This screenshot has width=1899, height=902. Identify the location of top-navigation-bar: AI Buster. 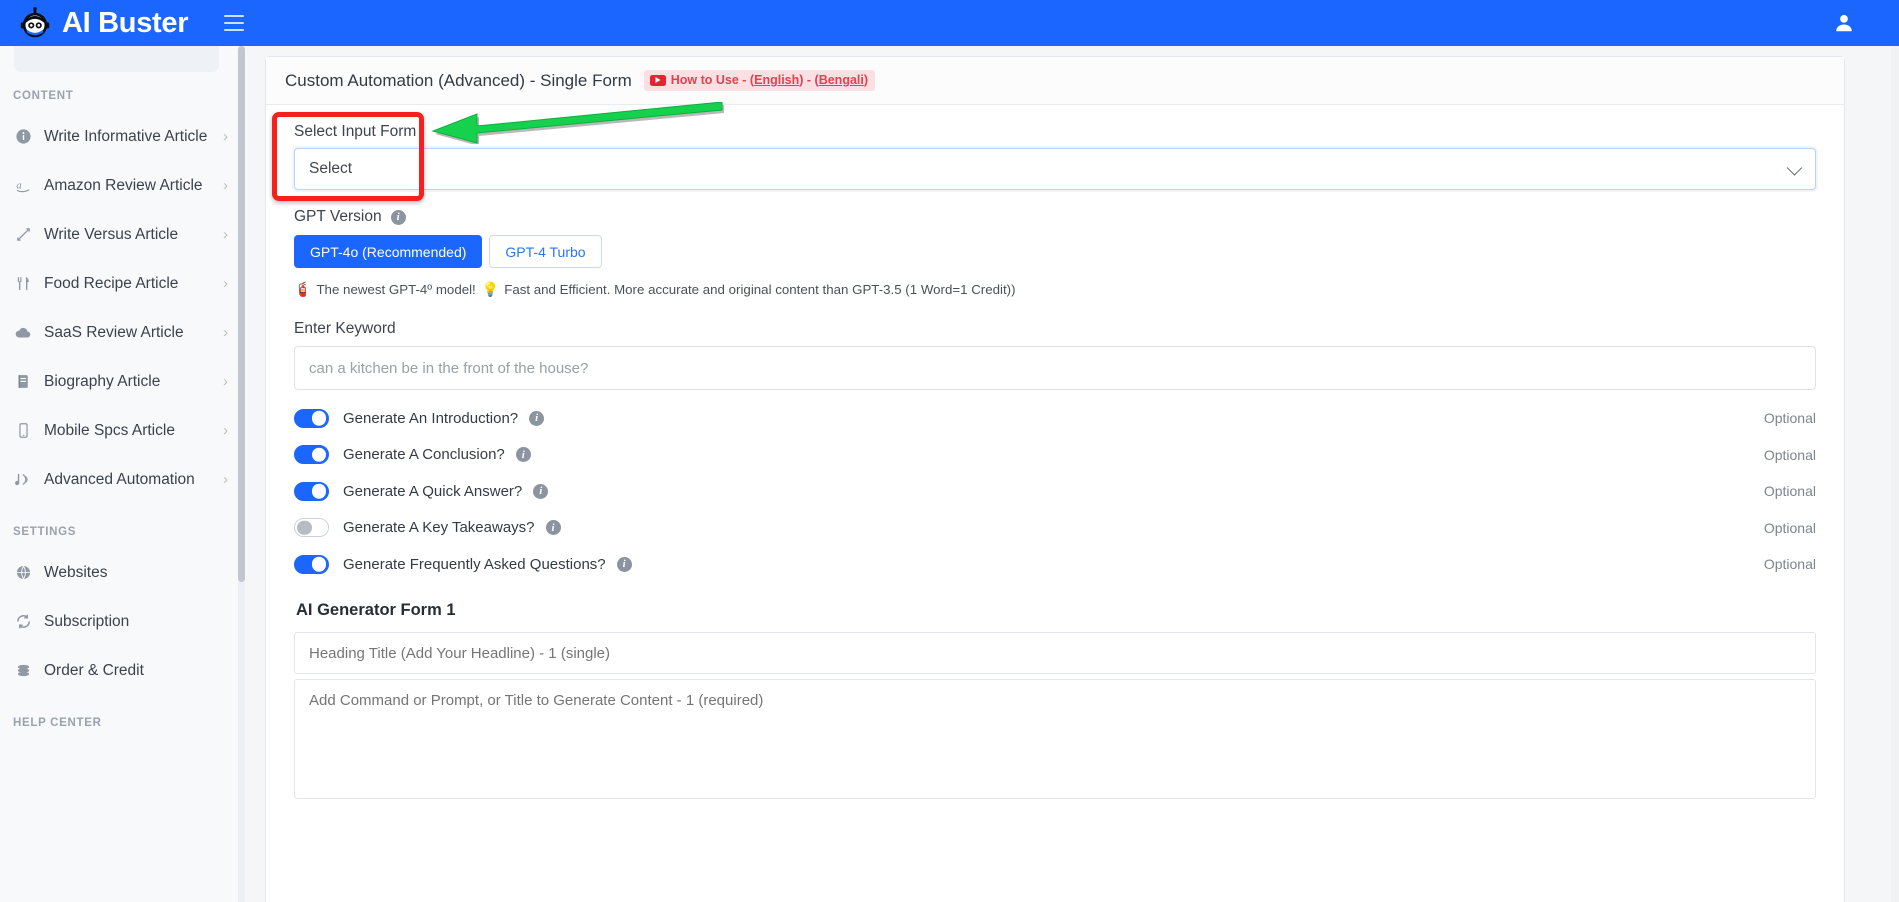
(949, 23).